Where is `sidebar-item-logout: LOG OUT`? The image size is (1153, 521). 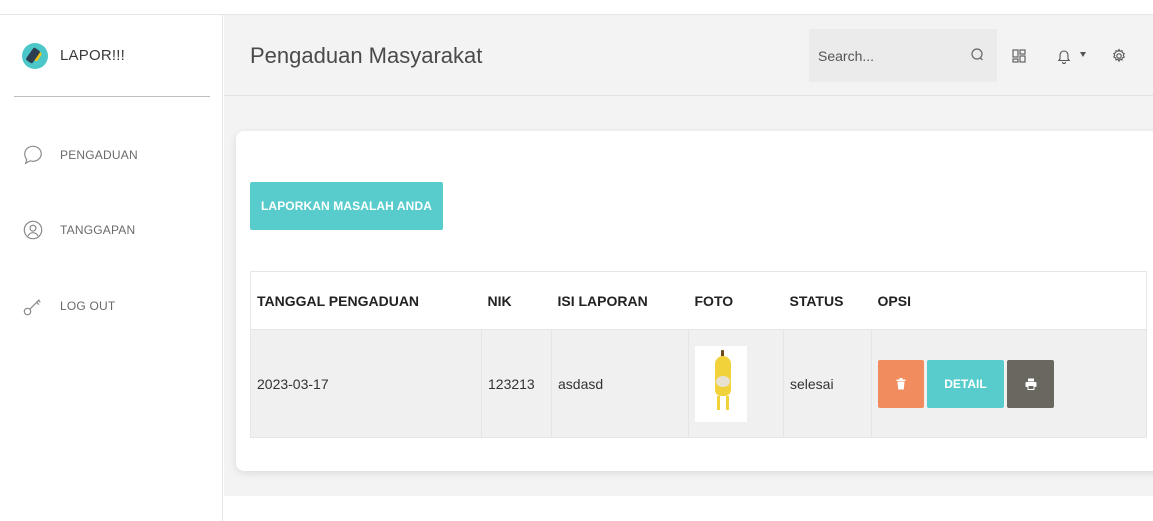
sidebar-item-logout: LOG OUT is located at coordinates (68, 306).